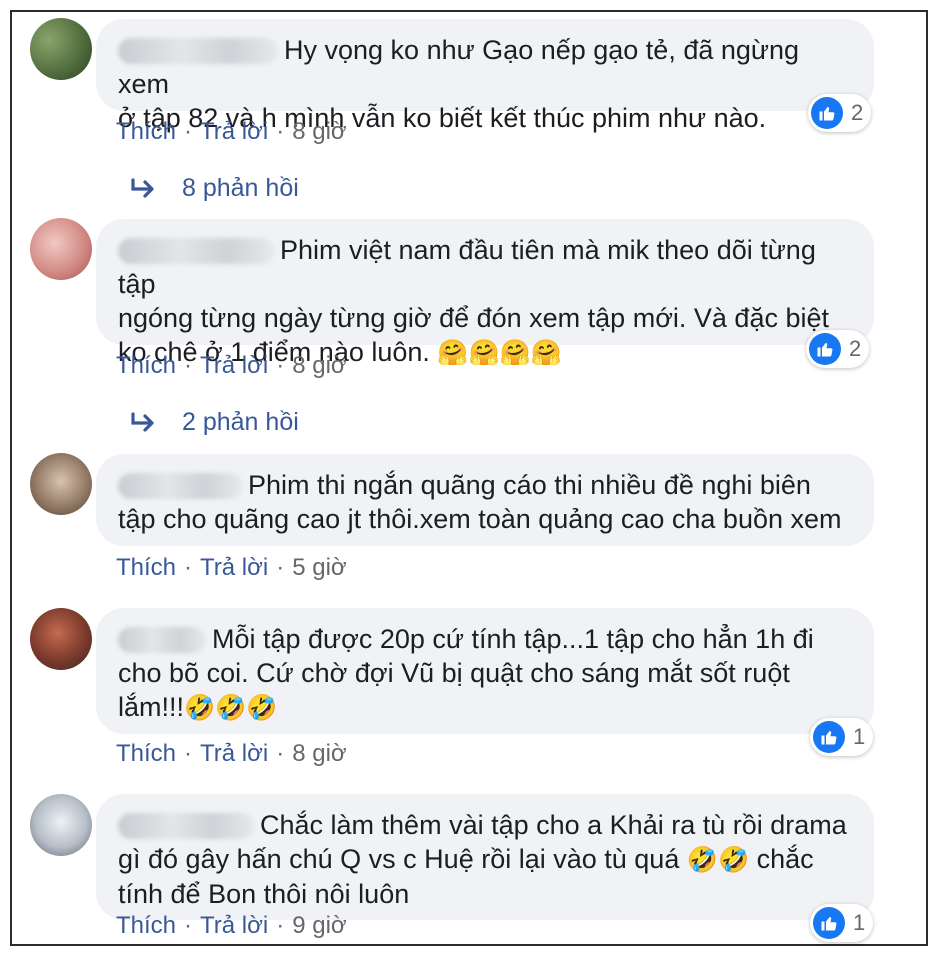 Image resolution: width=940 pixels, height=960 pixels. Describe the element at coordinates (240, 188) in the screenshot. I see `replies-count: 8 phản hồi` at that location.